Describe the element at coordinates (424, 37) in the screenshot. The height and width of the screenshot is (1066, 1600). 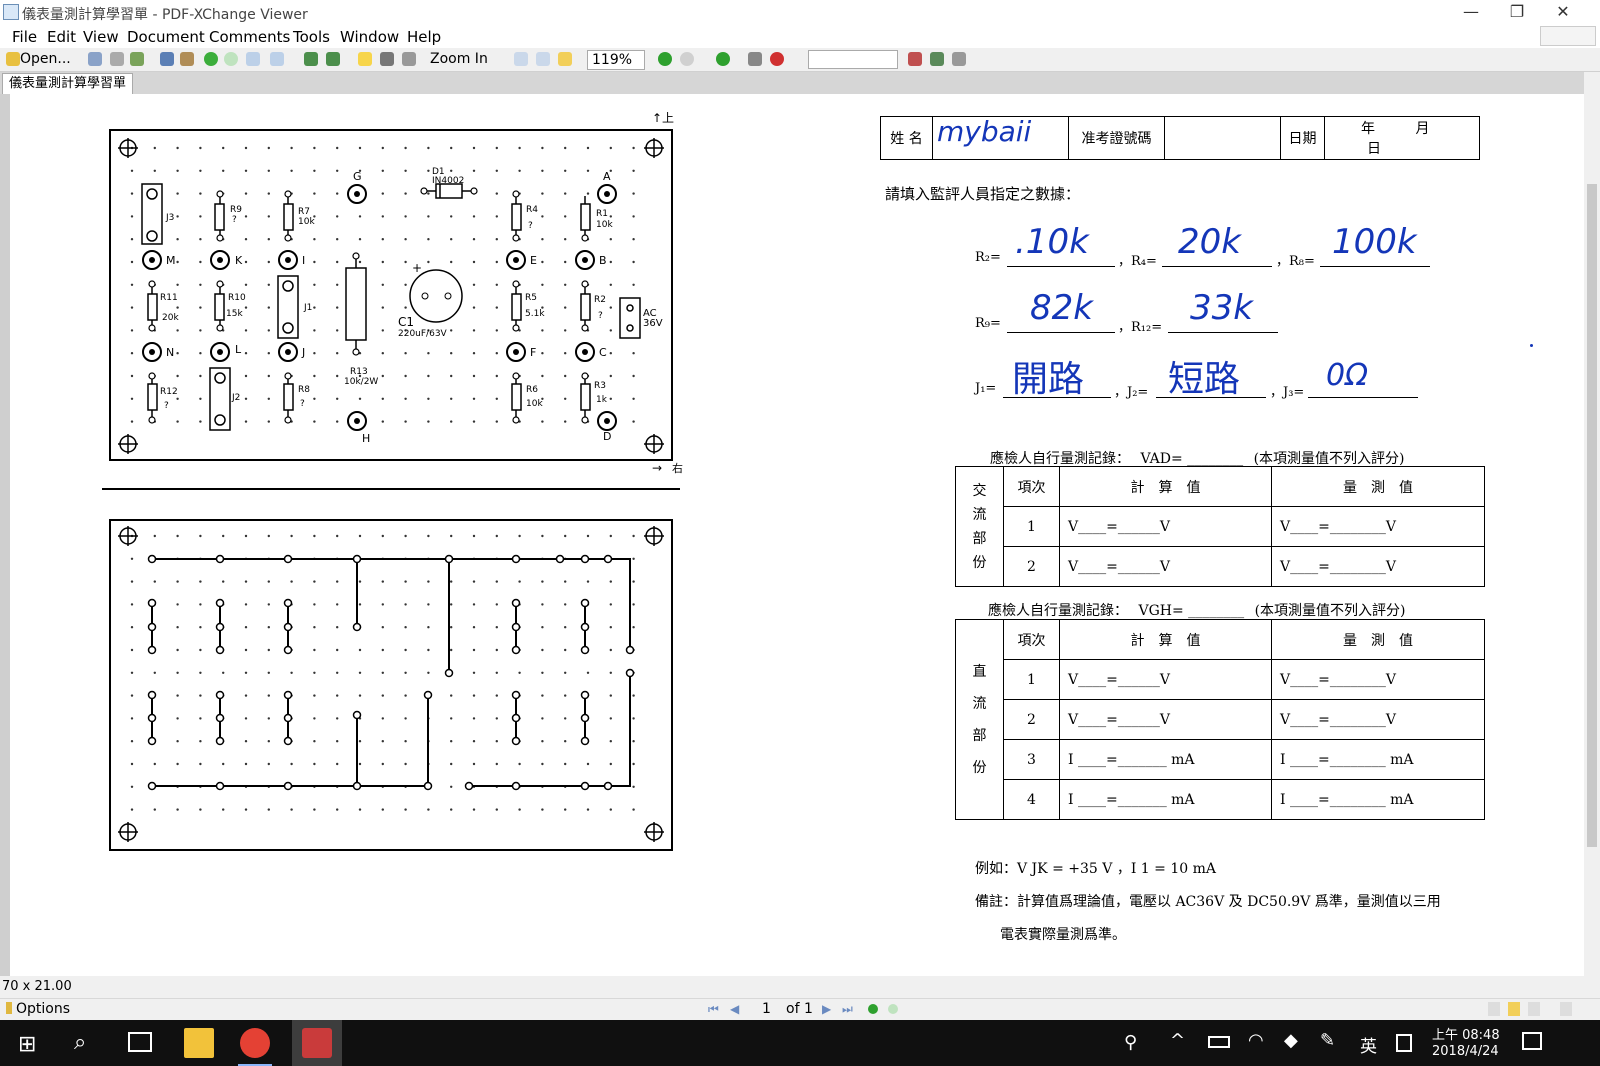
I see `menu-help: Help` at that location.